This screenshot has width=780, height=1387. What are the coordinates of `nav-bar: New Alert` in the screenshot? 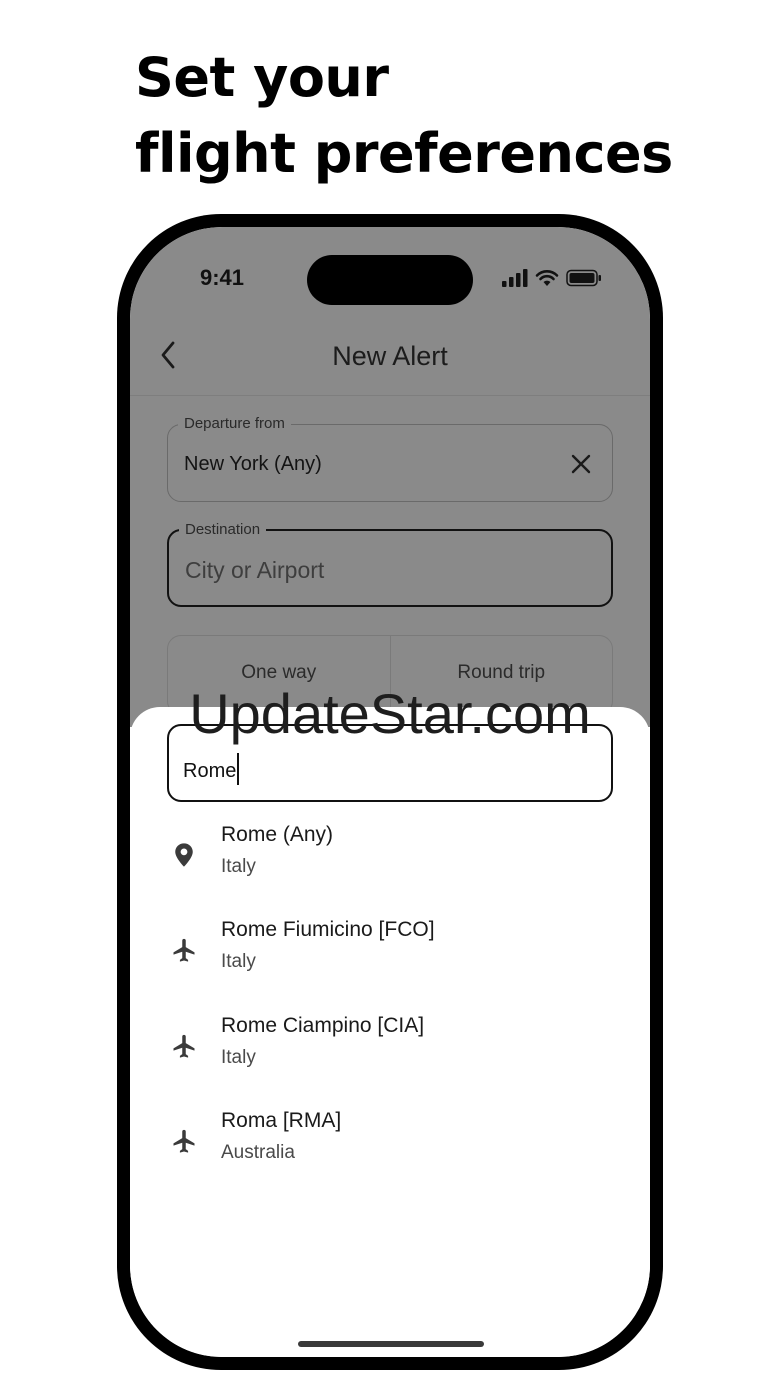 It's located at (390, 356).